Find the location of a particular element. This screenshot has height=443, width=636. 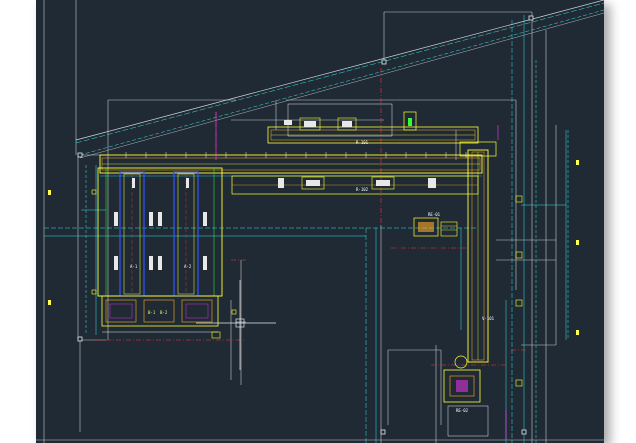

junction-equipment: RE-01 is located at coordinates (435, 224).